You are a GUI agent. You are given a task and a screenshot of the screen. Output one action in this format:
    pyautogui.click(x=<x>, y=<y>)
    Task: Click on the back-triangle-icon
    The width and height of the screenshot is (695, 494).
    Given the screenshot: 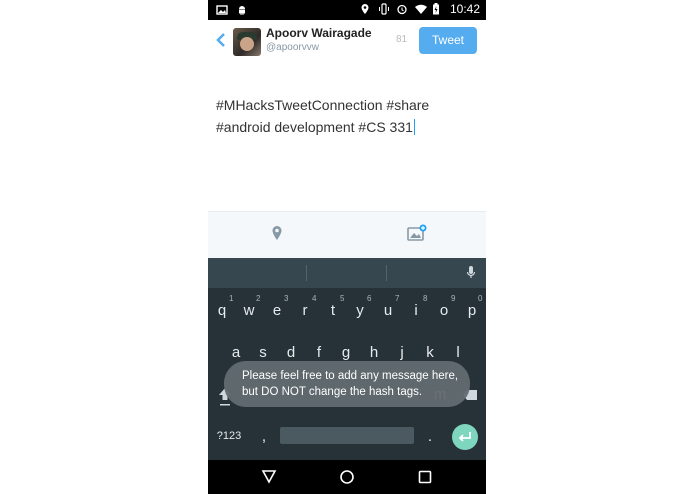 What is the action you would take?
    pyautogui.click(x=269, y=479)
    